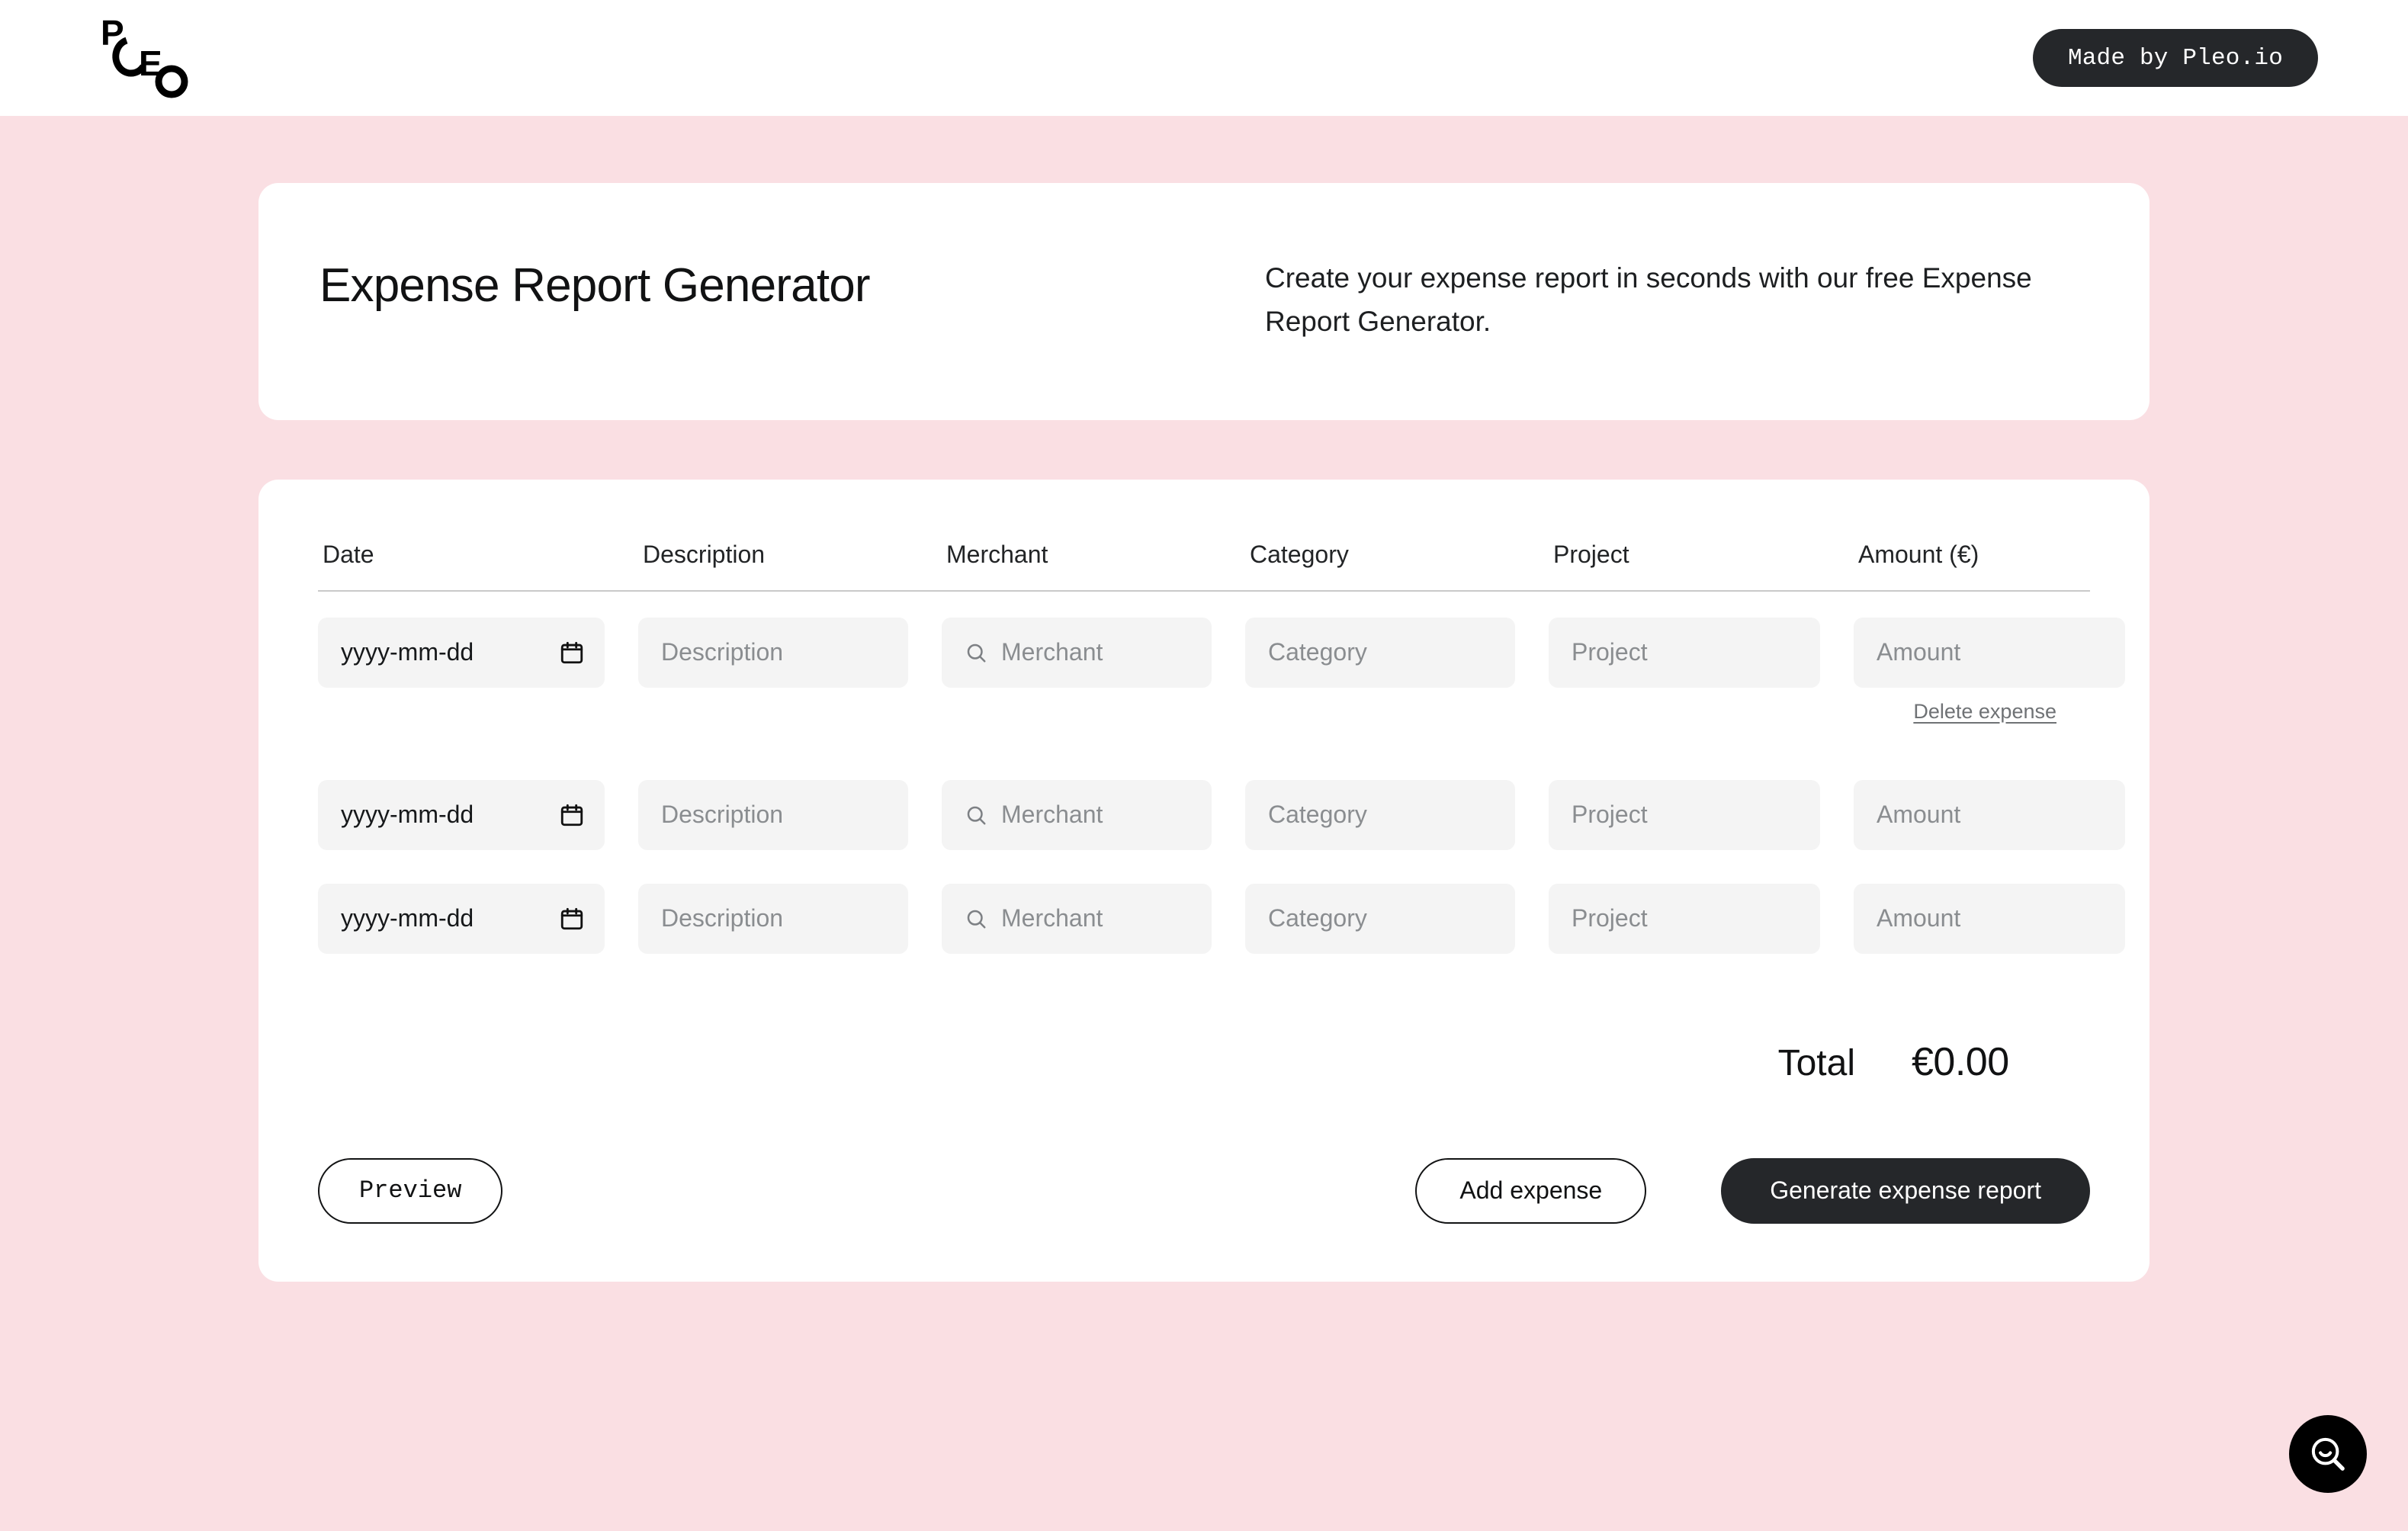 Image resolution: width=2408 pixels, height=1531 pixels. Describe the element at coordinates (704, 554) in the screenshot. I see `column-header-description: Description` at that location.